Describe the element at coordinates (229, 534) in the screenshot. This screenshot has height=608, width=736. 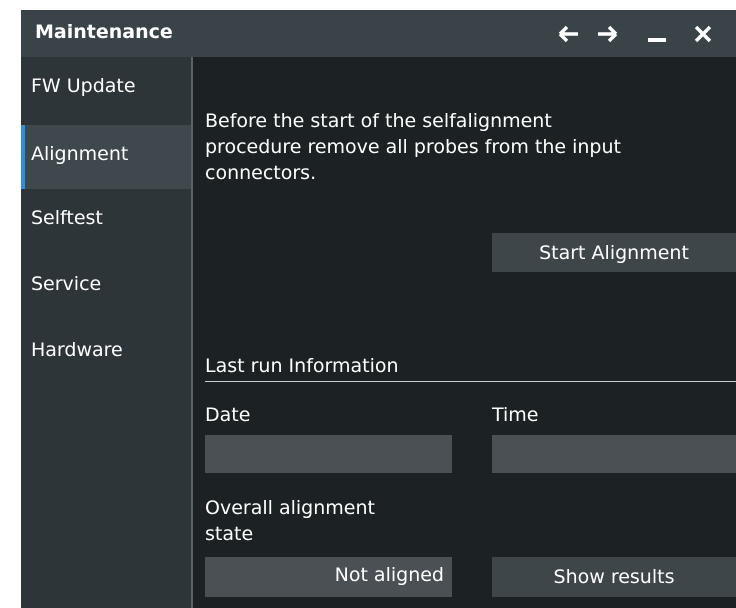
I see `state-label-line: state` at that location.